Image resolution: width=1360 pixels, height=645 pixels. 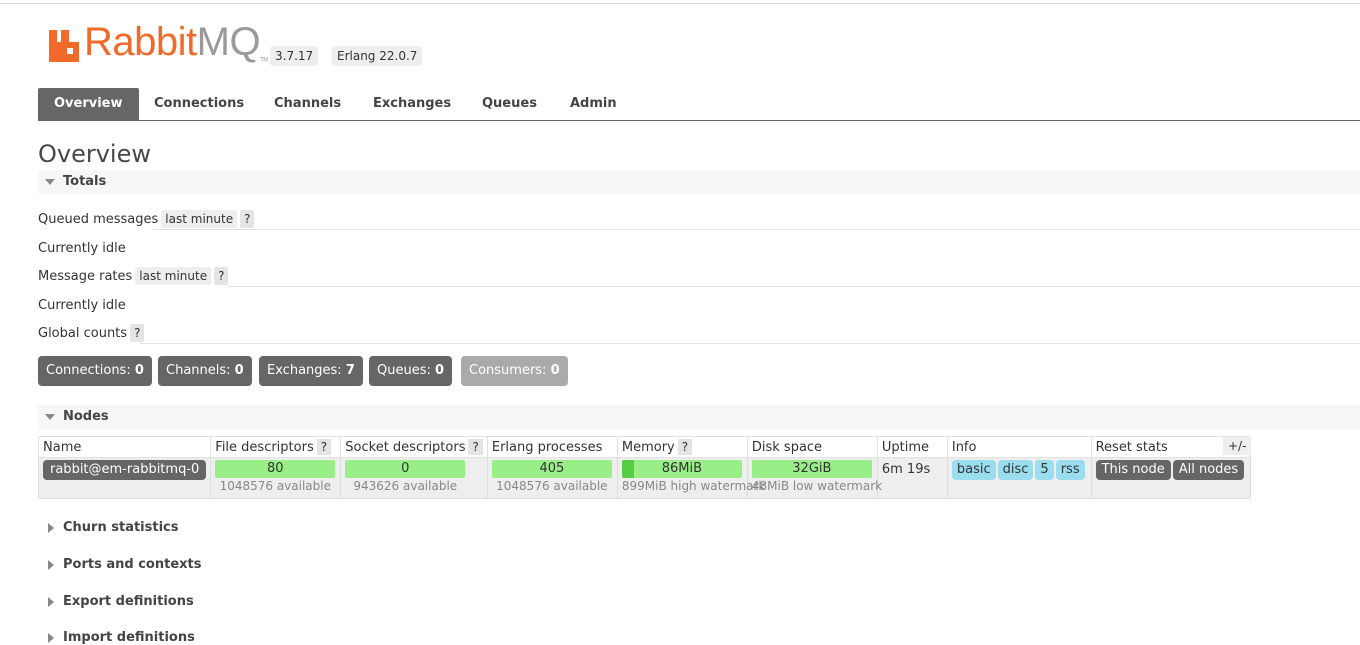 I want to click on socket-bar: 0, so click(x=405, y=469).